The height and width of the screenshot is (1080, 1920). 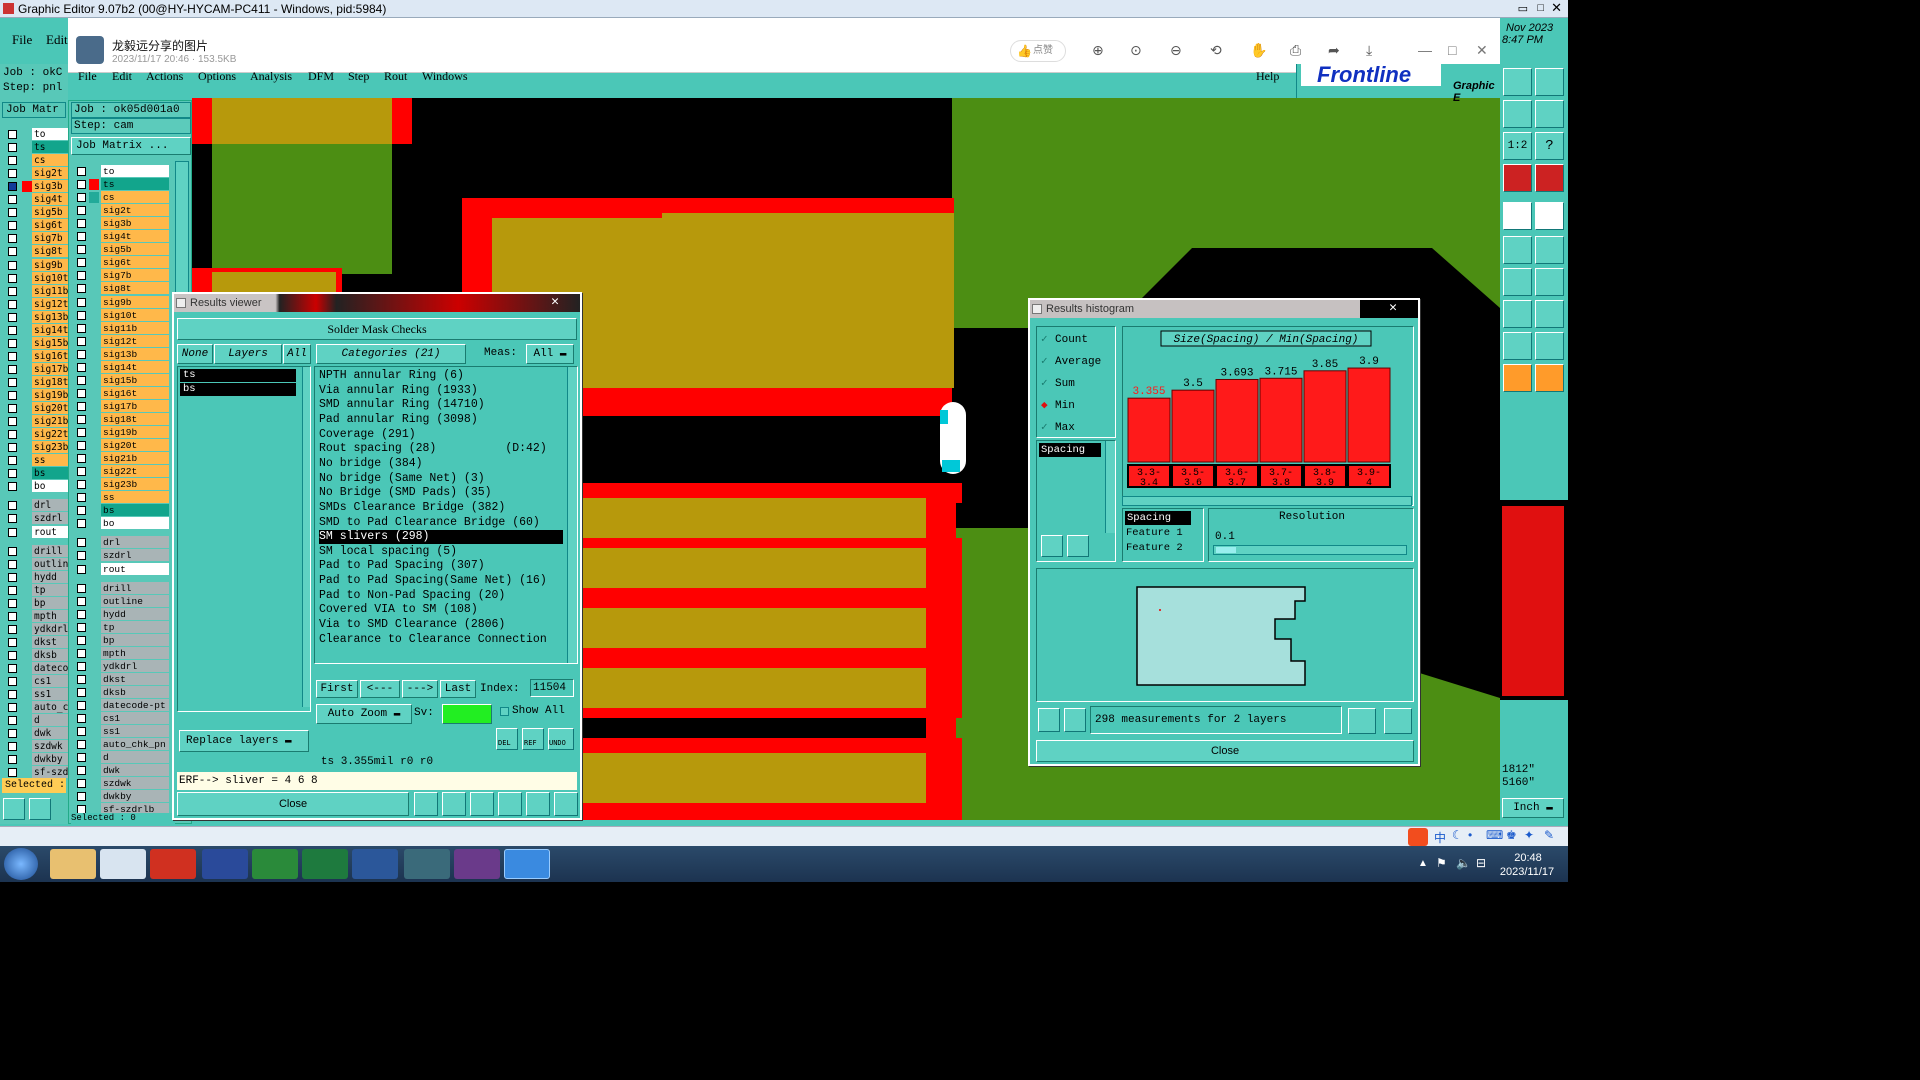 What do you see at coordinates (561, 739) in the screenshot?
I see `undo-icon: UNDO` at bounding box center [561, 739].